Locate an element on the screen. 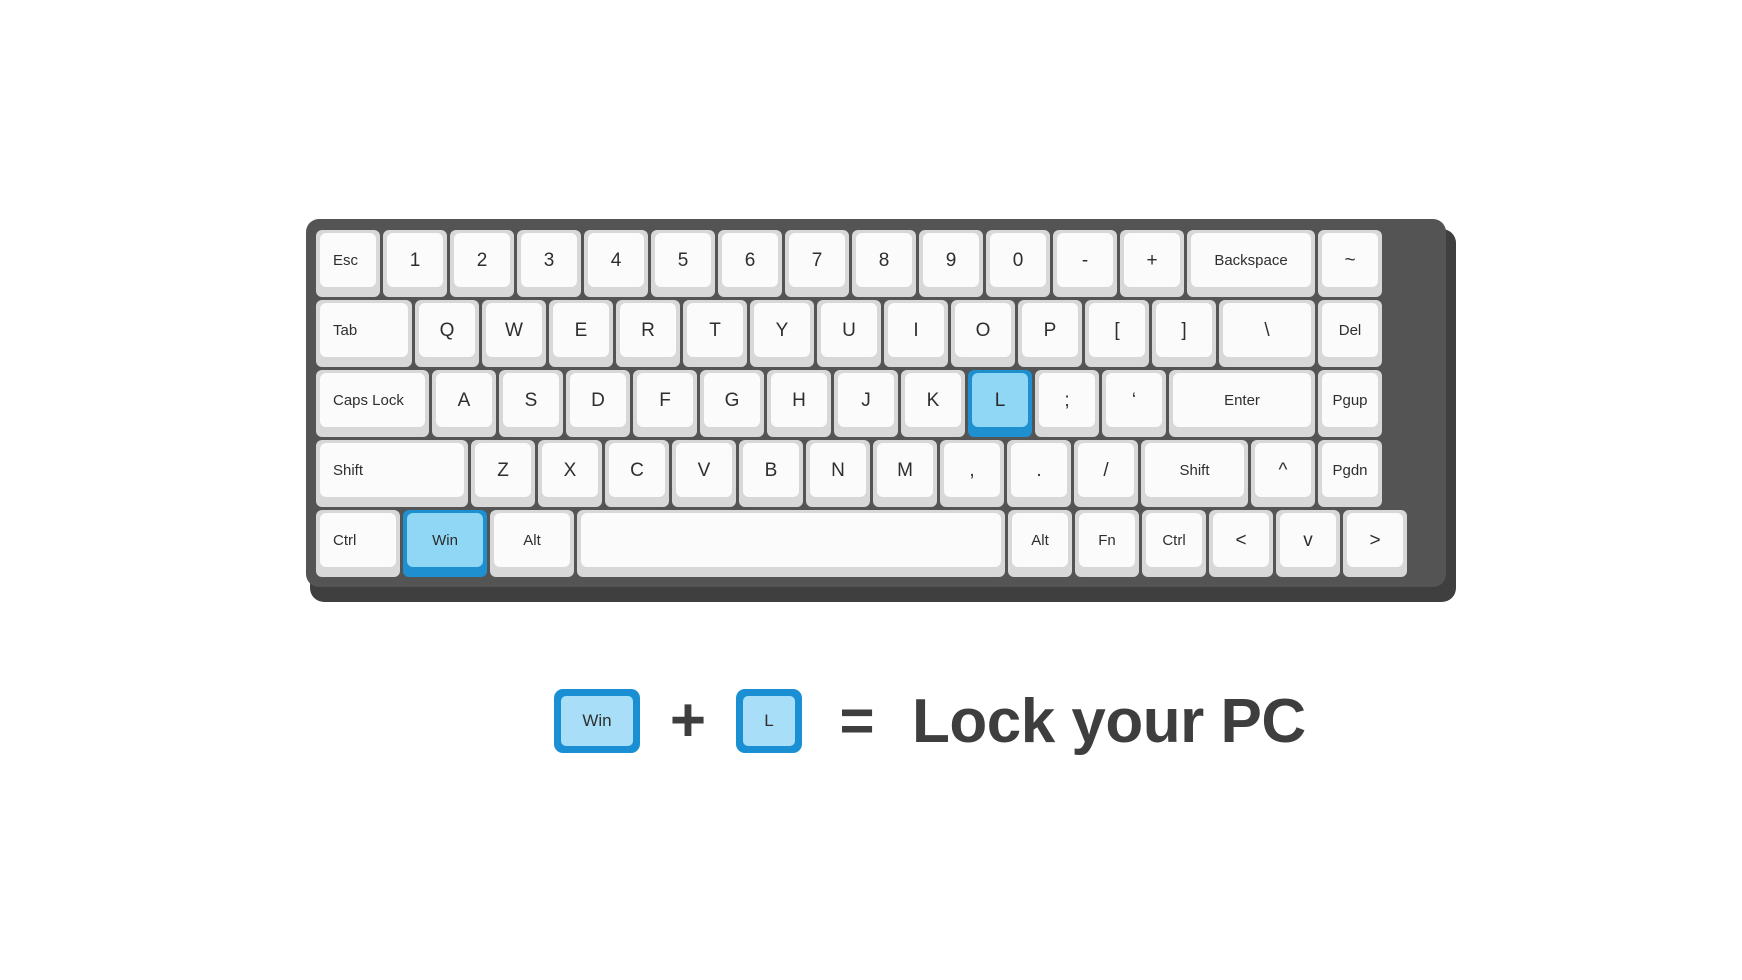 Image resolution: width=1742 pixels, height=980 pixels. key-9-label: 9 is located at coordinates (951, 260).